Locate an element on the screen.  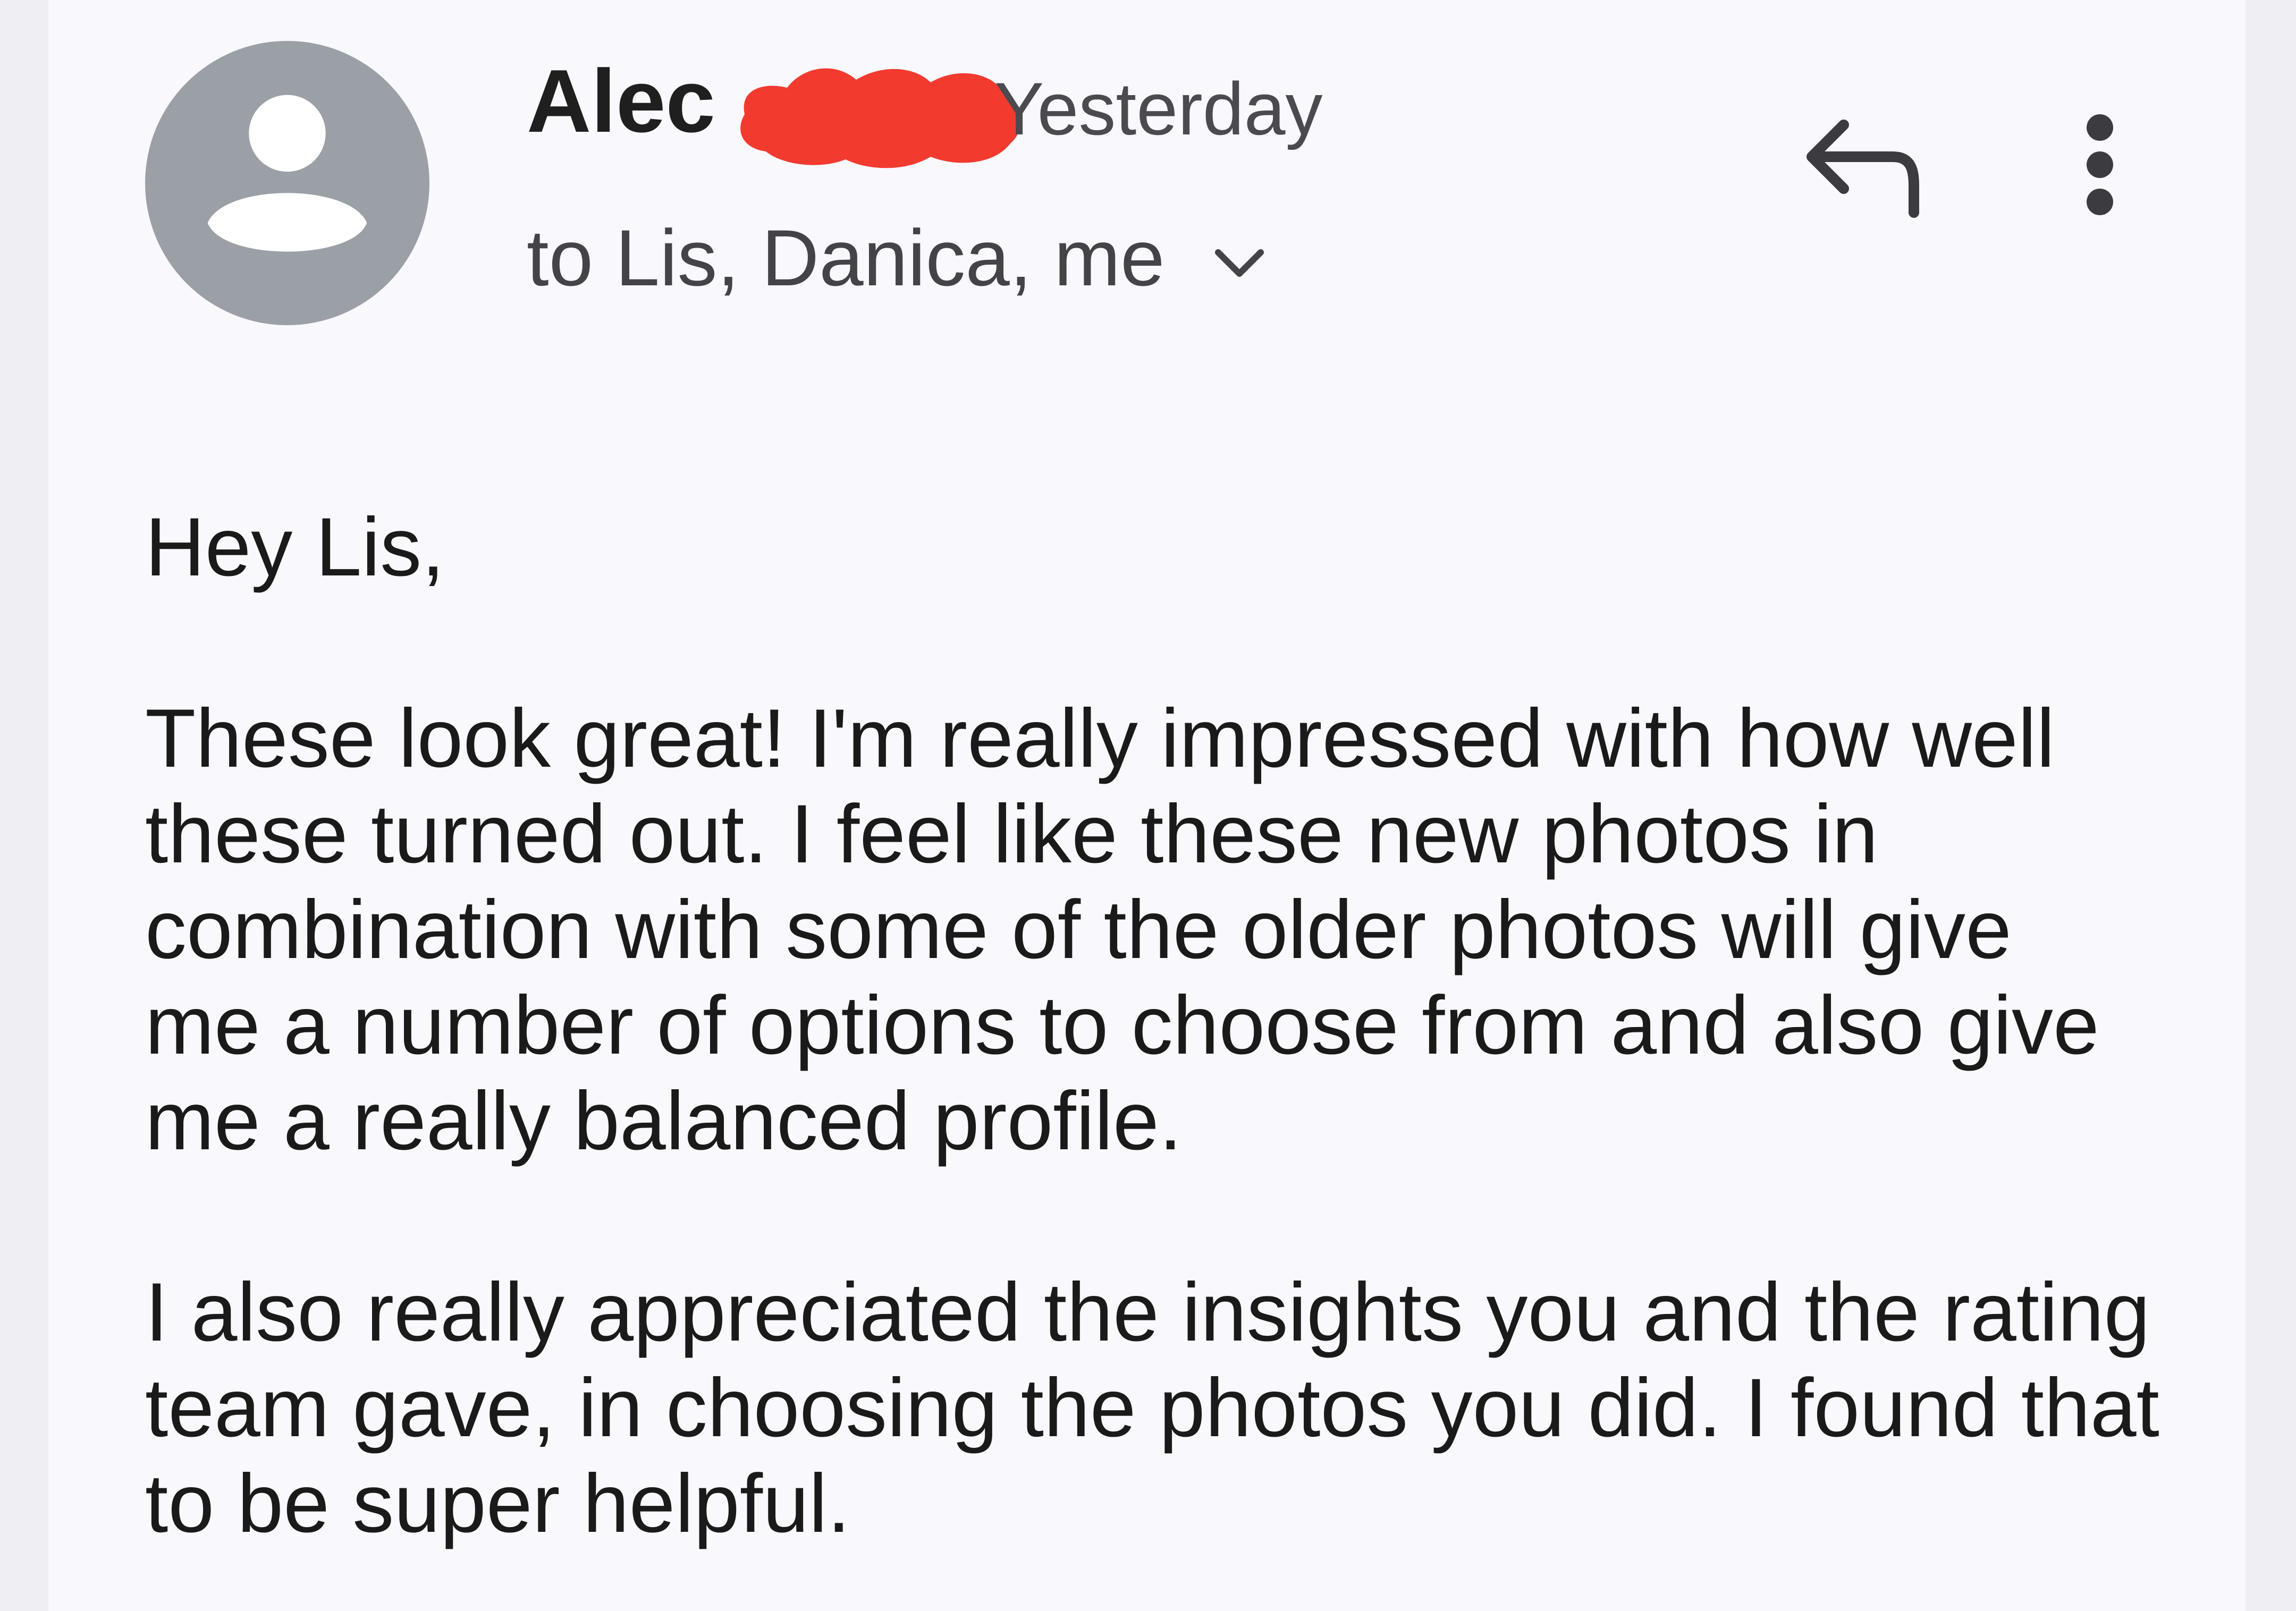
sender-name: Alec is located at coordinates (621, 101).